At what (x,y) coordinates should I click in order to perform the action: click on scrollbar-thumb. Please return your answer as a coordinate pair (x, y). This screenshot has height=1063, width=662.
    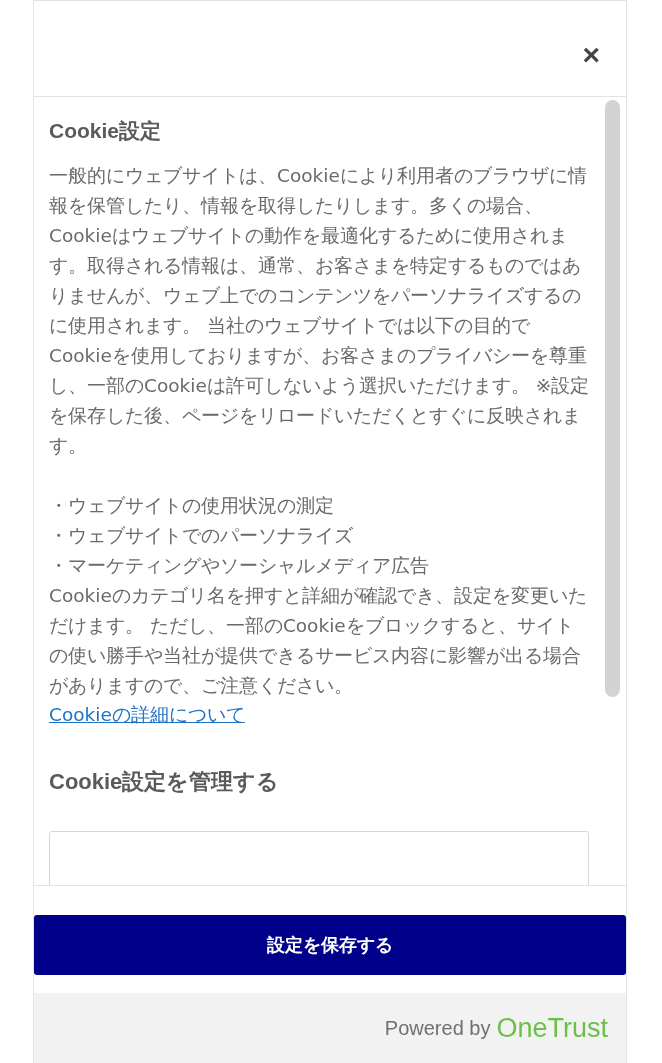
    Looking at the image, I should click on (612, 398).